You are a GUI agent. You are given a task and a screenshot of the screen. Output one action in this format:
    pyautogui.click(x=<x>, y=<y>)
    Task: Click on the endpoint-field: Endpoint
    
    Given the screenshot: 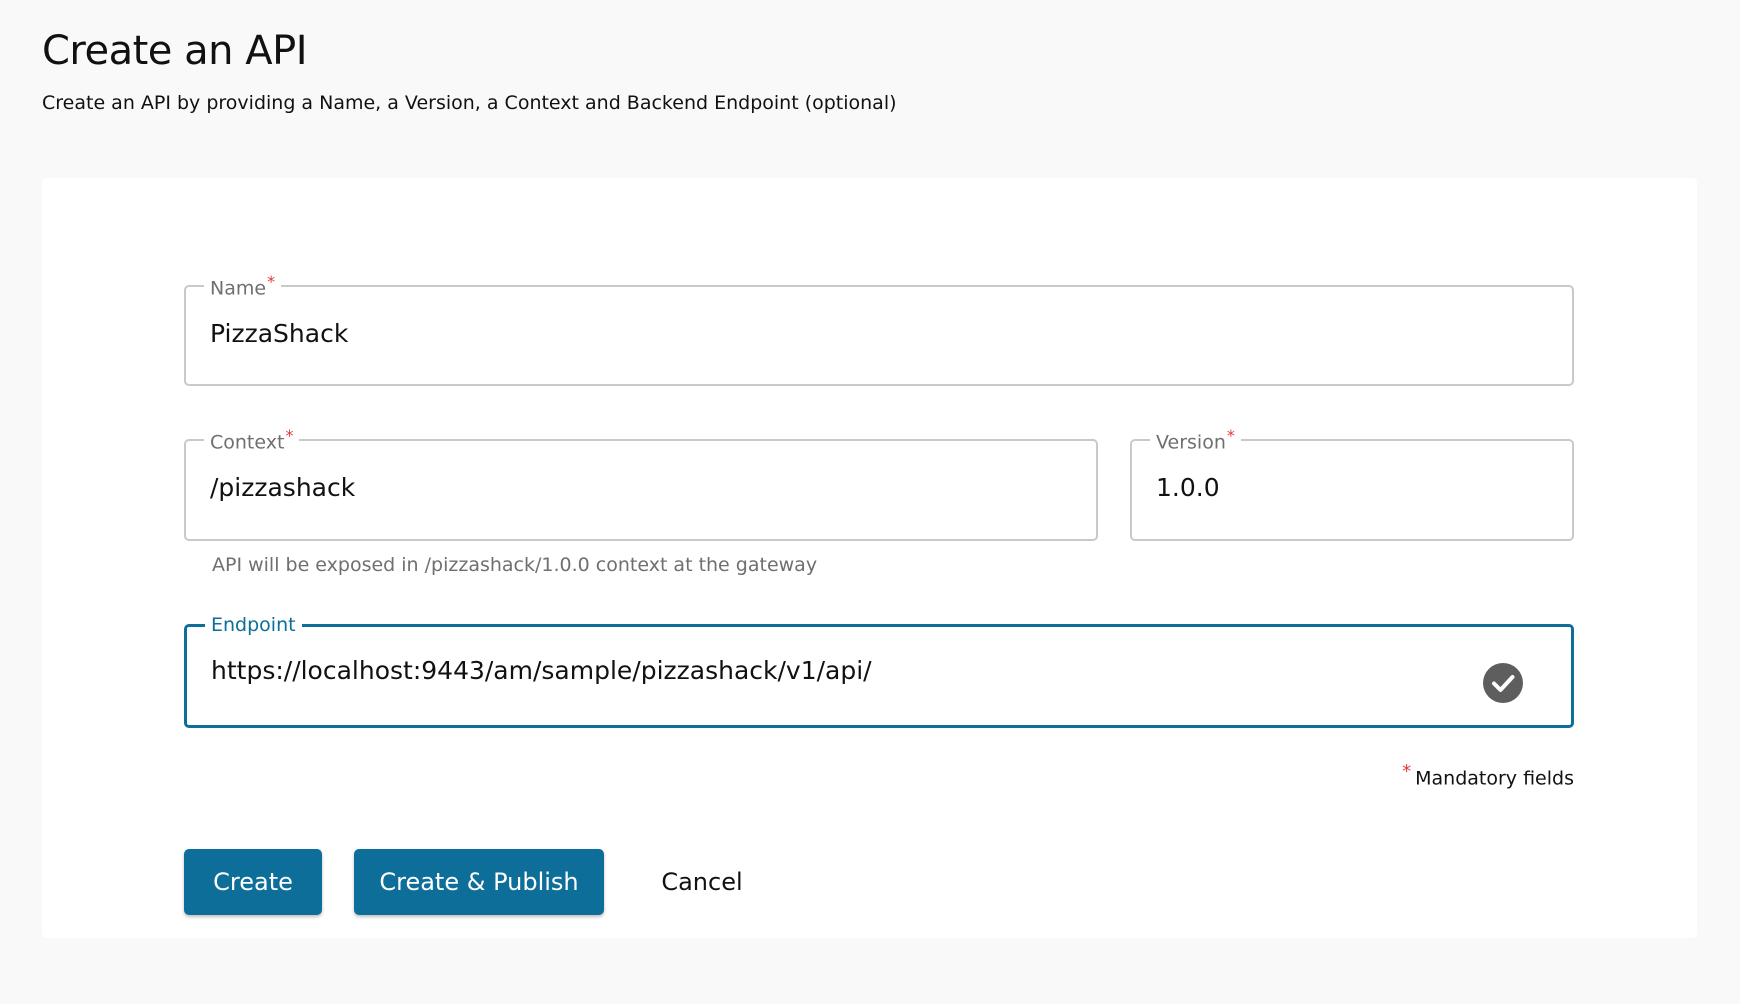 What is the action you would take?
    pyautogui.click(x=879, y=672)
    